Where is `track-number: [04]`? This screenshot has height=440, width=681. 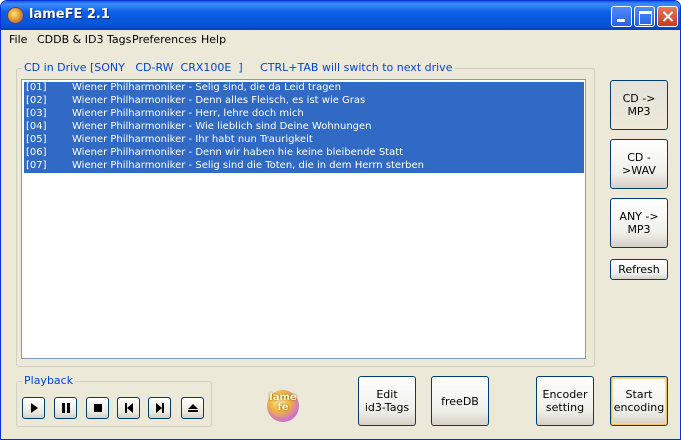 track-number: [04] is located at coordinates (36, 126).